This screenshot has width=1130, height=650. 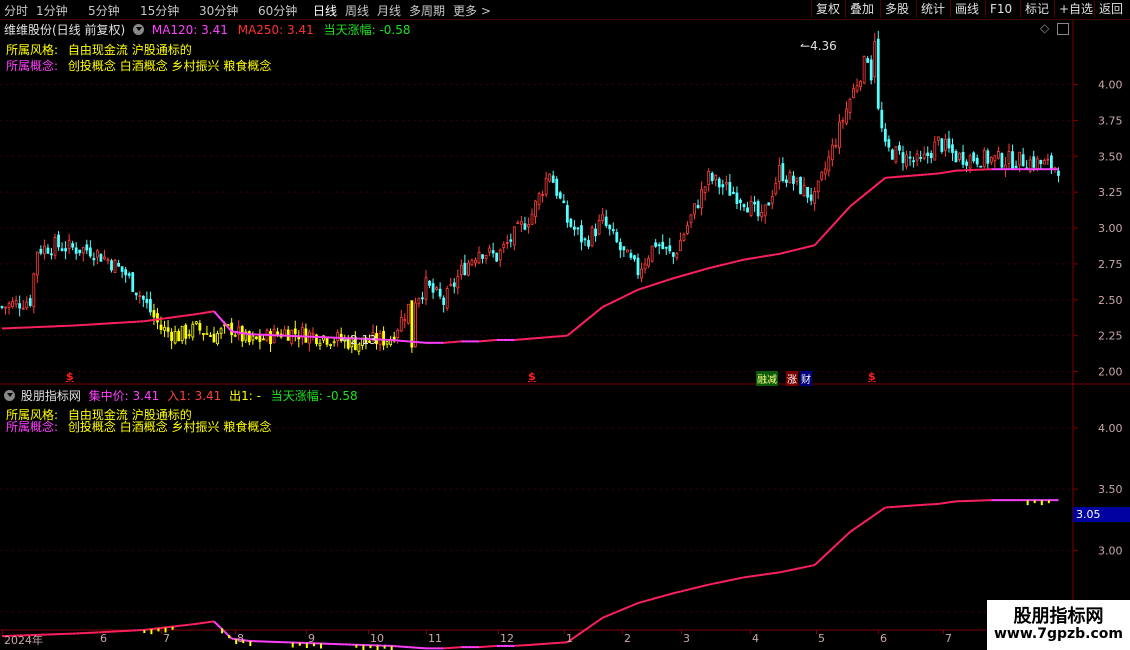 I want to click on limit-up-badge: 涨, so click(x=792, y=378).